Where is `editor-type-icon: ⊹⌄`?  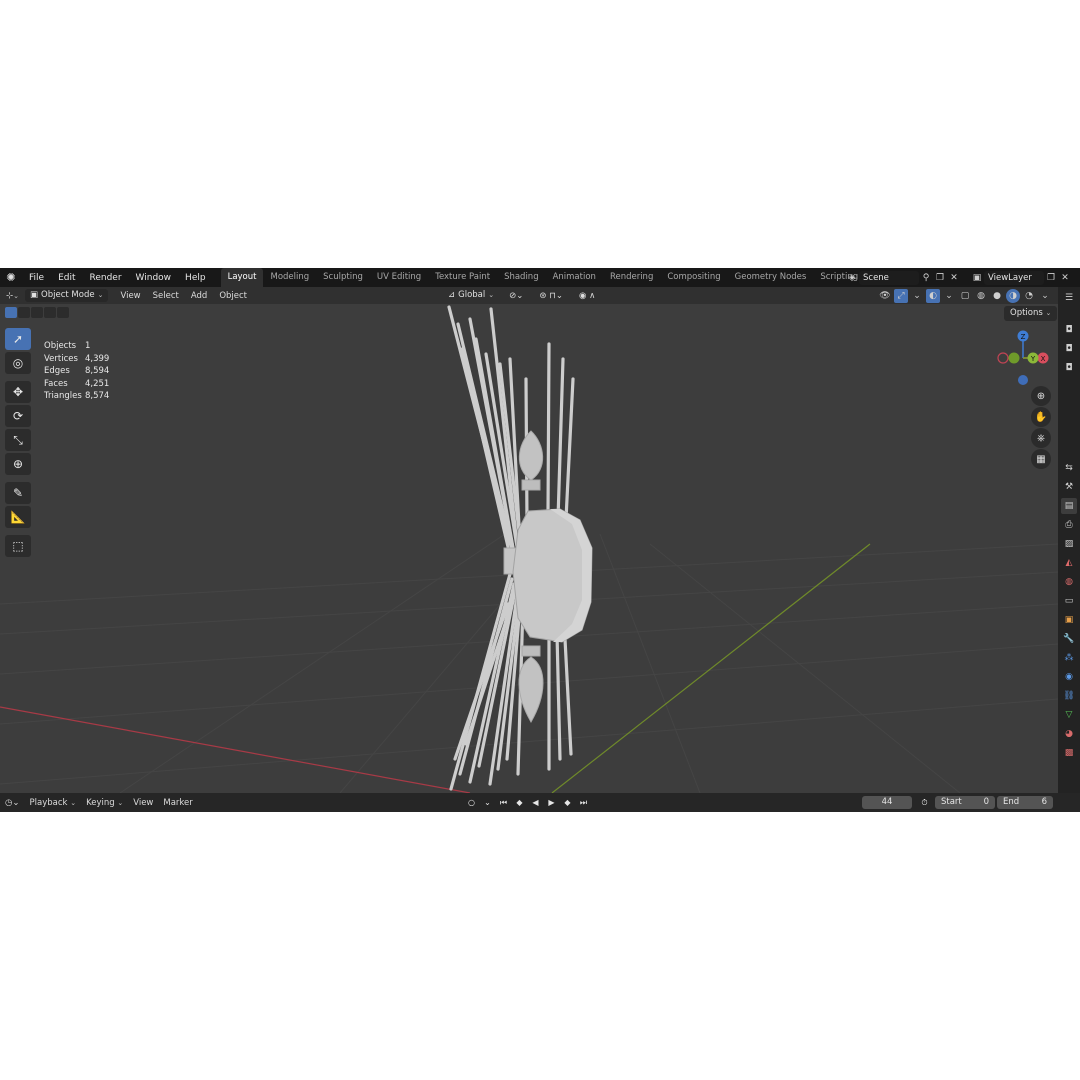
editor-type-icon: ⊹⌄ is located at coordinates (12, 296).